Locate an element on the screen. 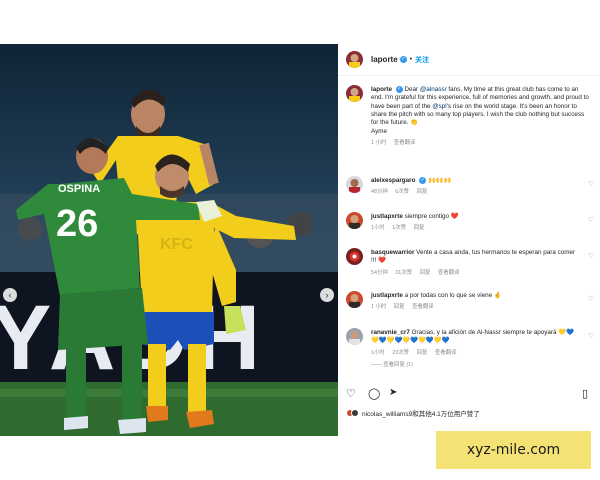 The height and width of the screenshot is (480, 600). author-avatar is located at coordinates (354, 59).